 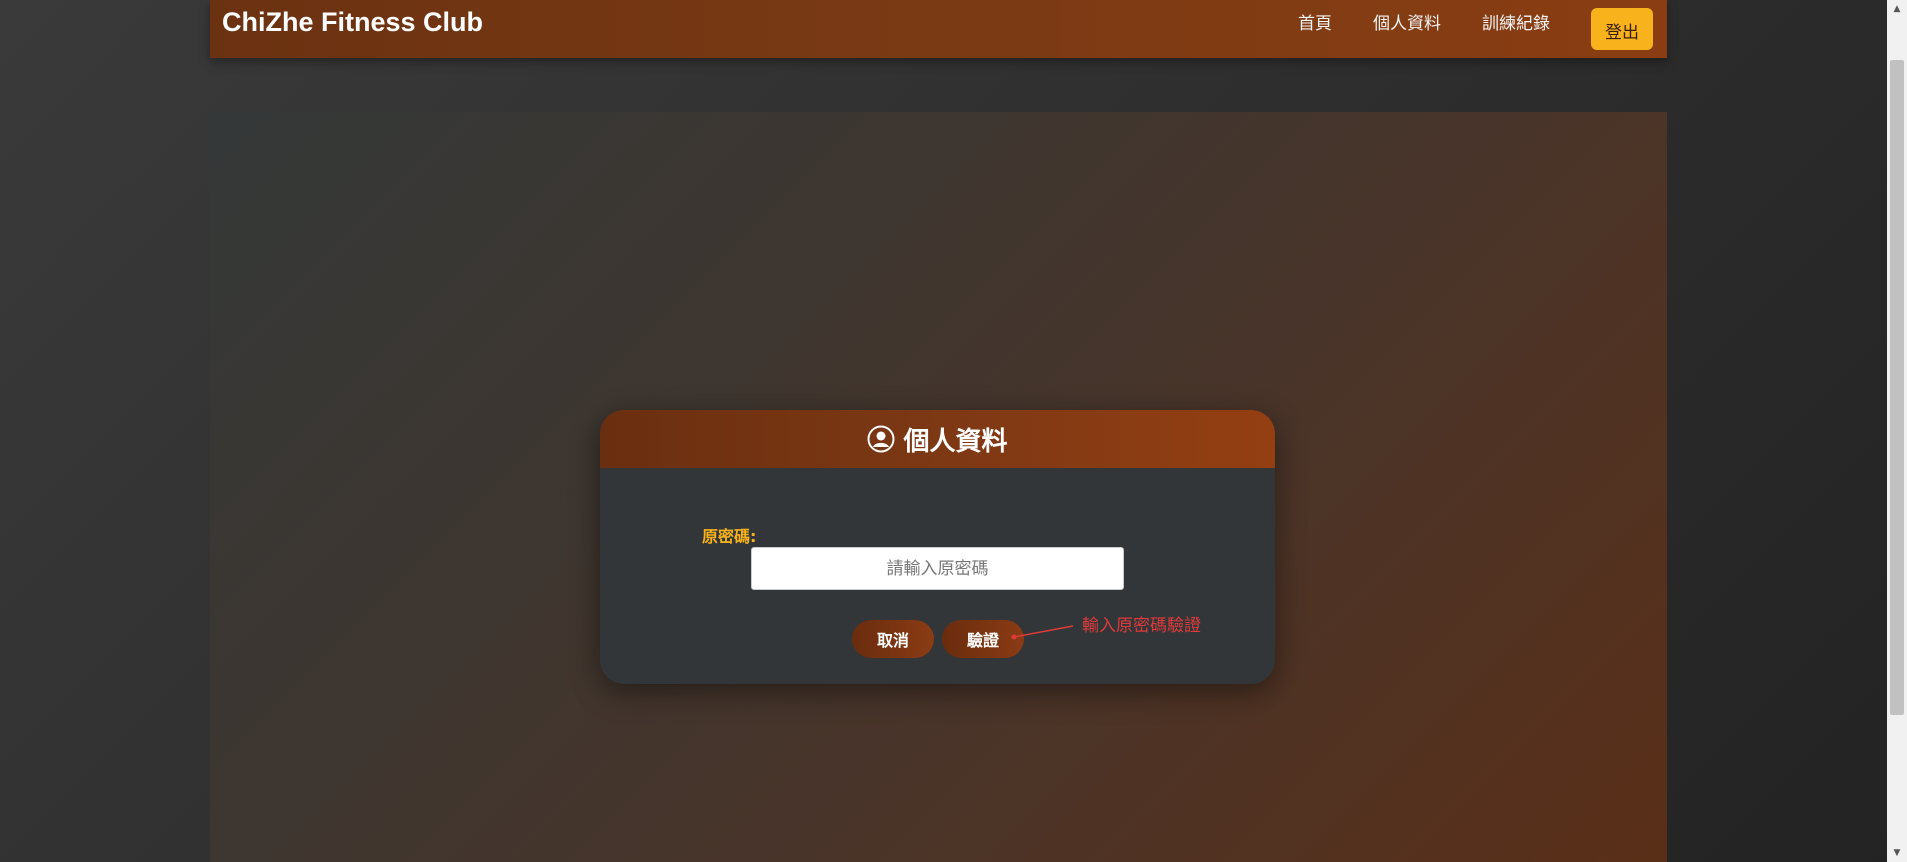 What do you see at coordinates (1897, 9) in the screenshot?
I see `scroll-up-arrow-icon: ▲` at bounding box center [1897, 9].